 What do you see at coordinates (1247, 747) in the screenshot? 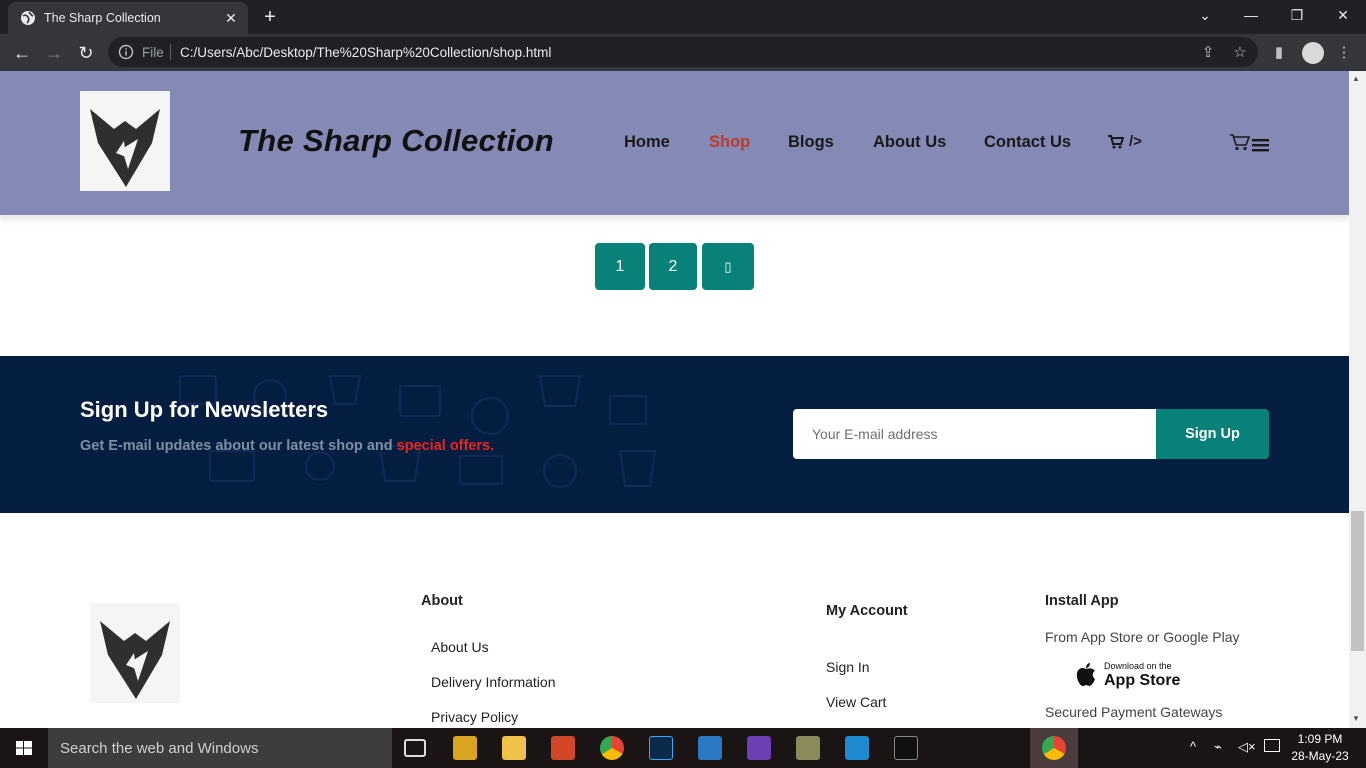
I see `volume-muted-icon: ◁×` at bounding box center [1247, 747].